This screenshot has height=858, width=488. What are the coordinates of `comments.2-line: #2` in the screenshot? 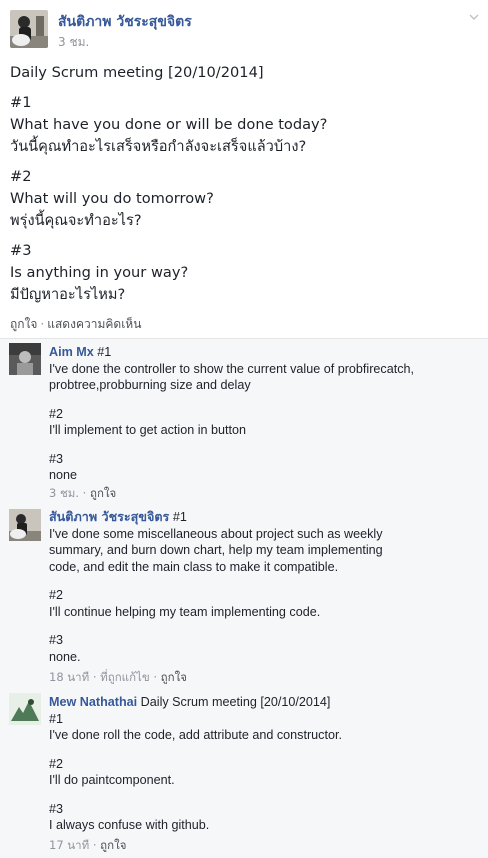 It's located at (56, 763).